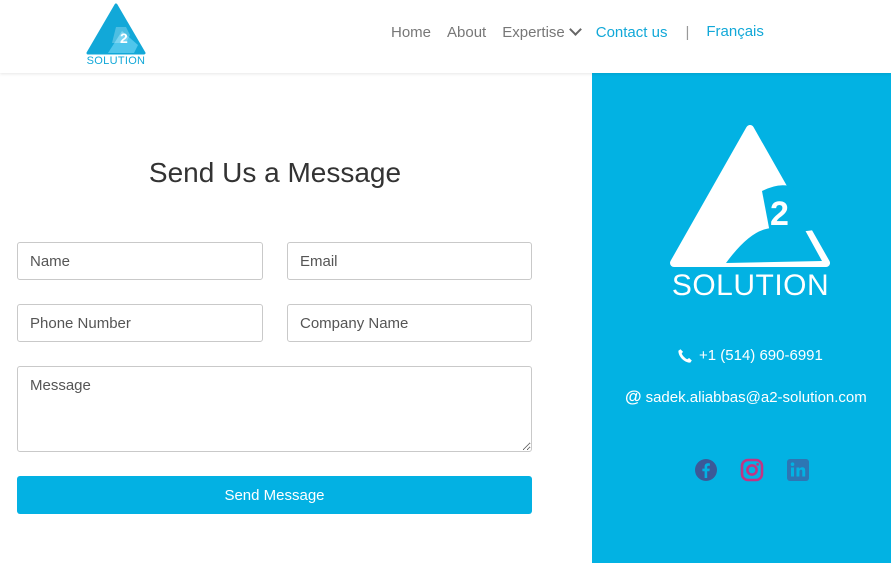 Image resolution: width=891 pixels, height=563 pixels. I want to click on email-field, so click(409, 261).